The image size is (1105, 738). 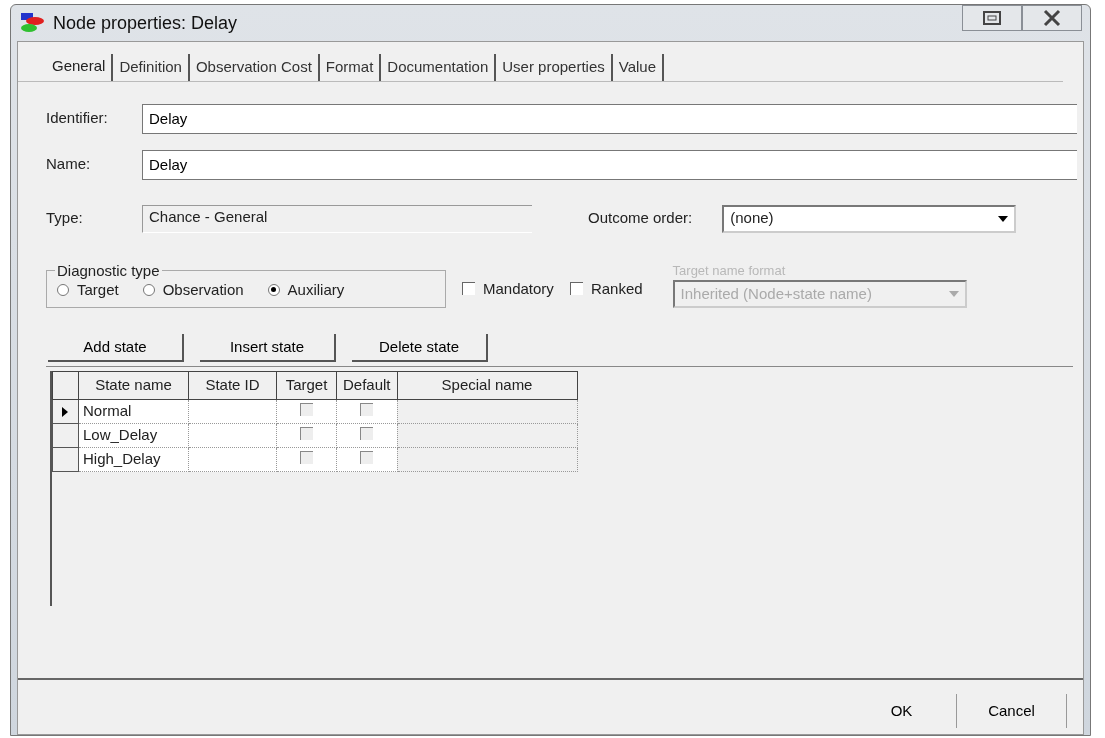 I want to click on column-header: Default, so click(x=367, y=385).